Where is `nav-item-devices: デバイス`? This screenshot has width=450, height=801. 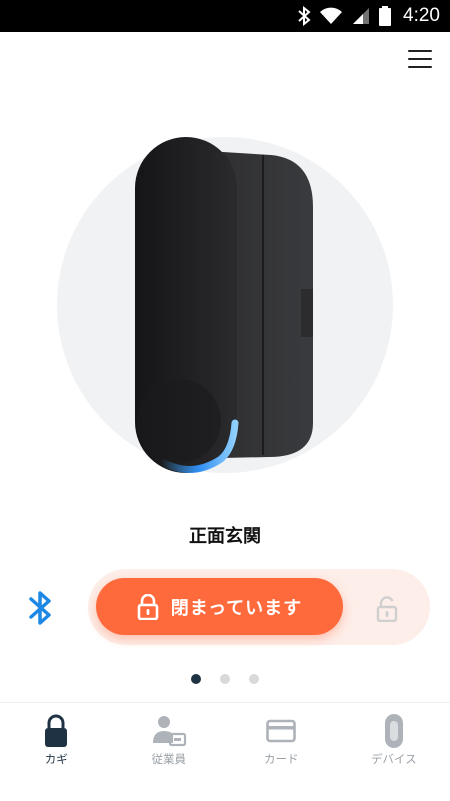 nav-item-devices: デバイス is located at coordinates (394, 752).